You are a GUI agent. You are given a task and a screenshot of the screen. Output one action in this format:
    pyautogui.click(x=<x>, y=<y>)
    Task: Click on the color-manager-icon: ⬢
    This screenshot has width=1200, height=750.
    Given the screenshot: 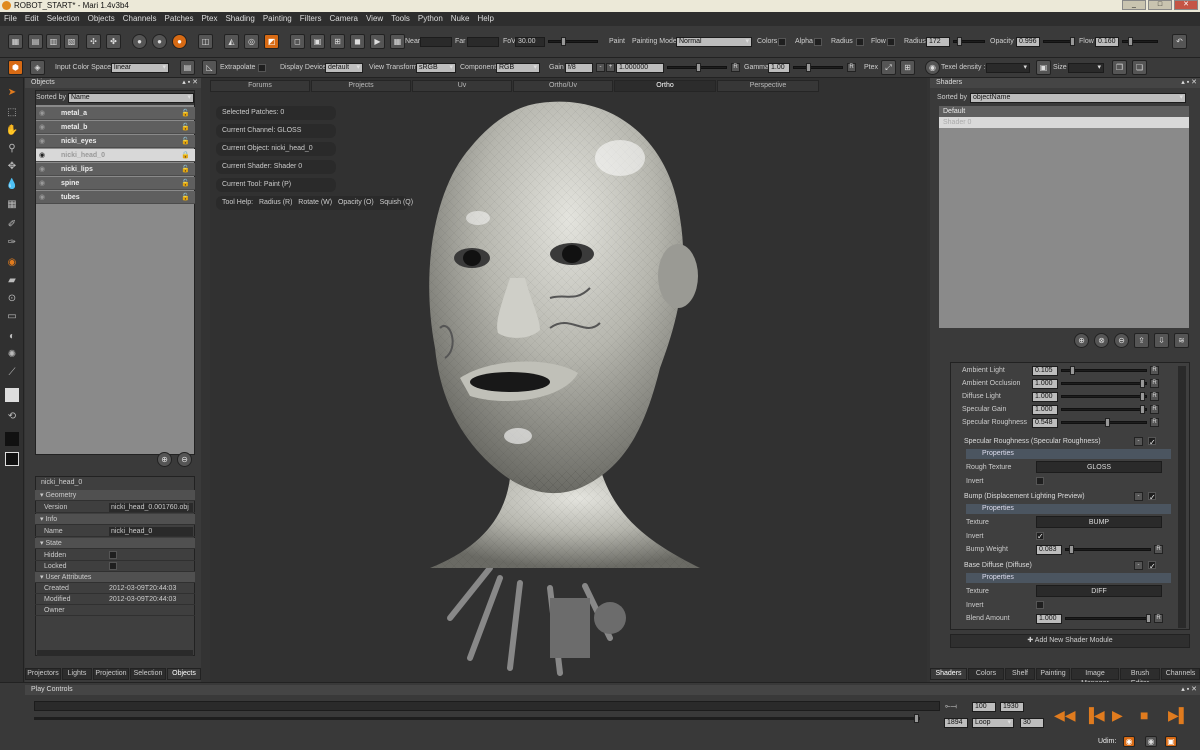 What is the action you would take?
    pyautogui.click(x=15, y=67)
    